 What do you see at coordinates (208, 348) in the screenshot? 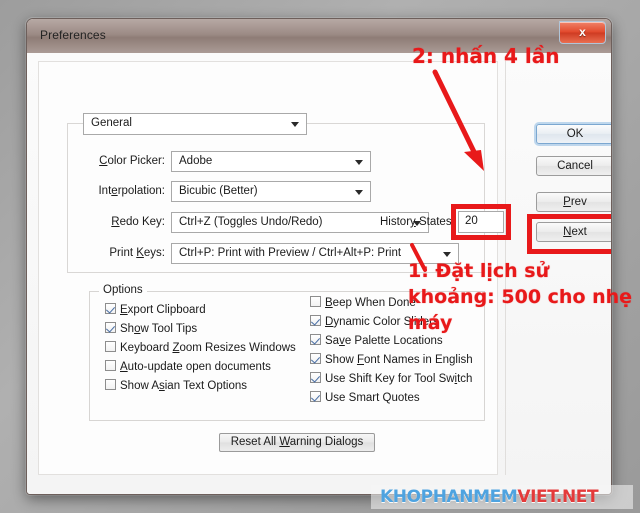
I see `checkbox-label: Keyboard Zoom Resizes Windows` at bounding box center [208, 348].